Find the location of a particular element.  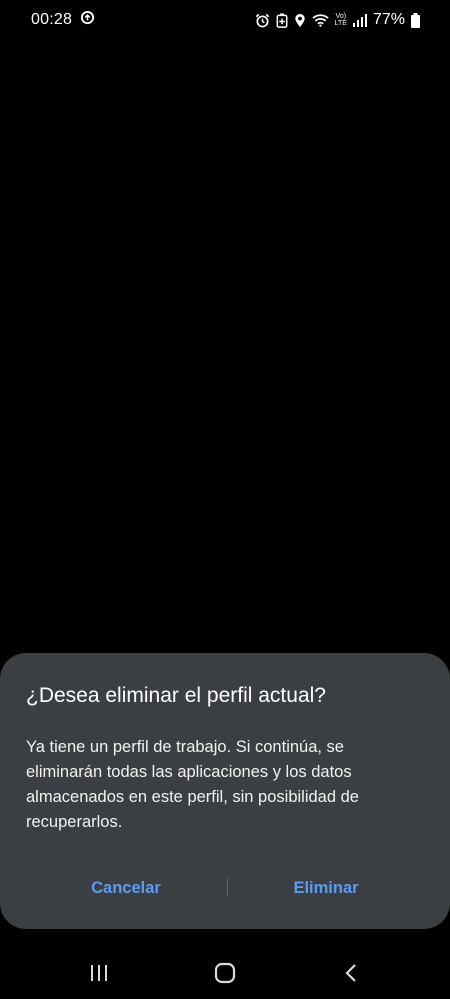

battery-icon is located at coordinates (415, 20).